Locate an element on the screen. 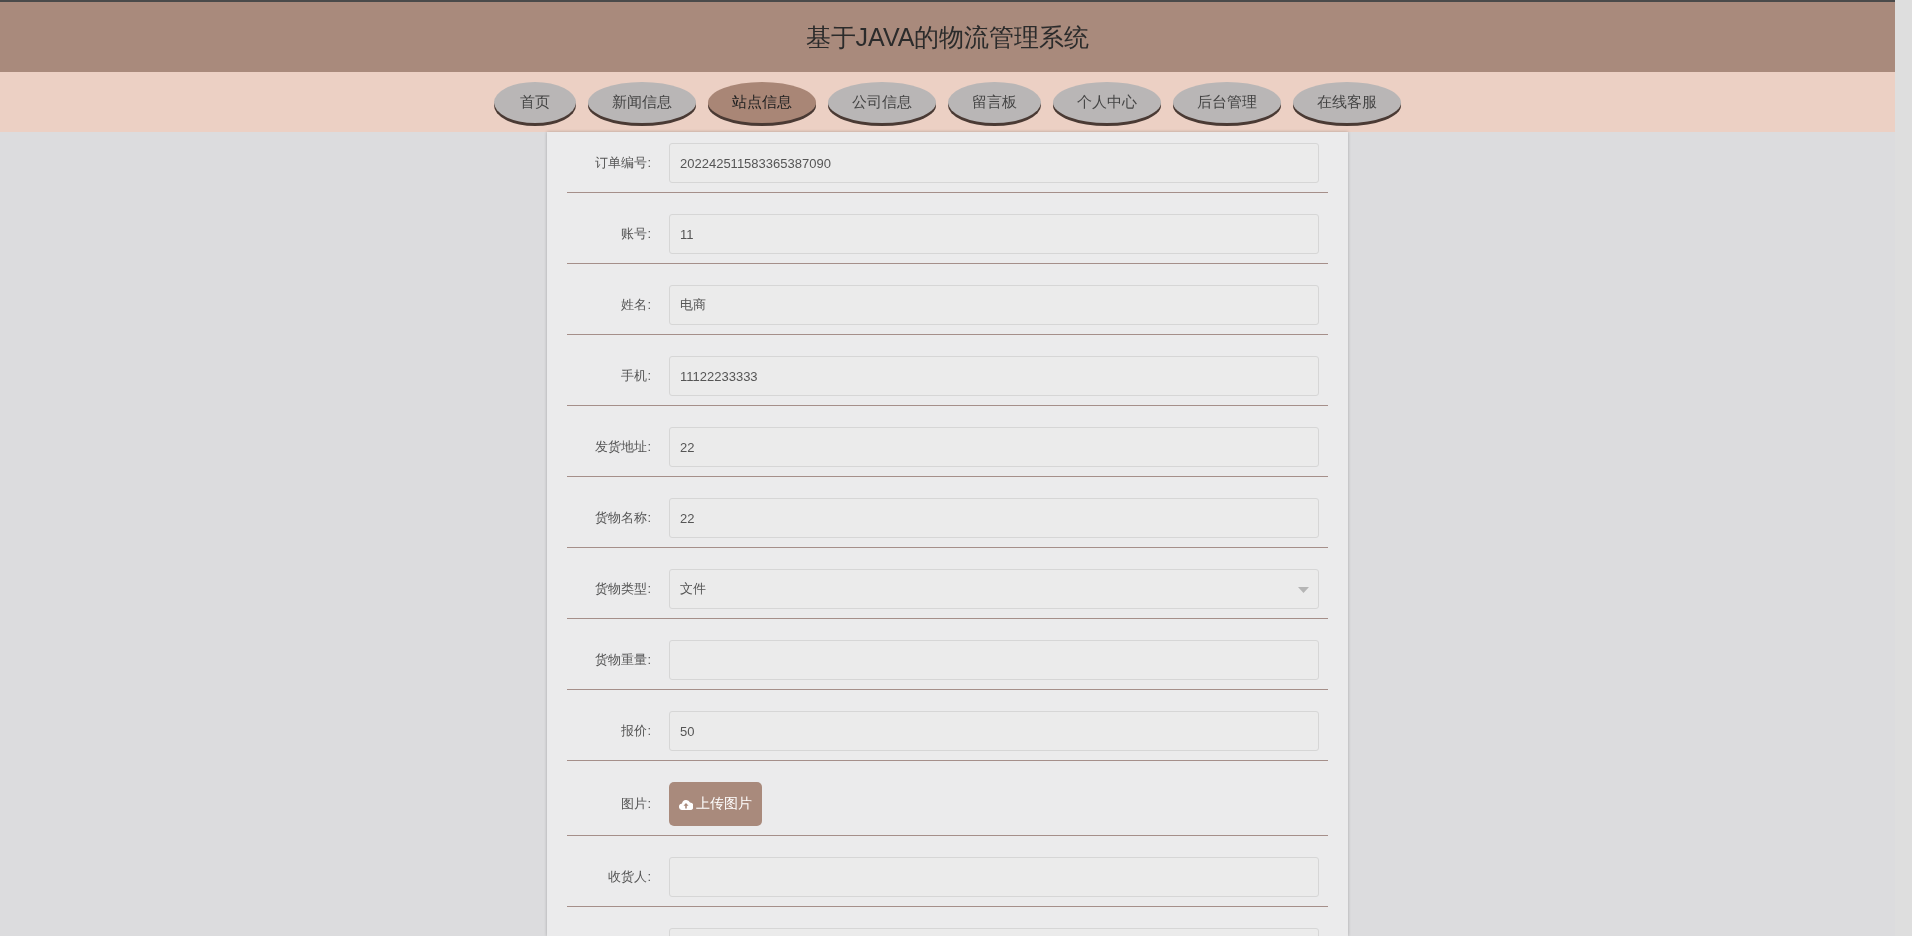  caret-icon is located at coordinates (1303, 590).